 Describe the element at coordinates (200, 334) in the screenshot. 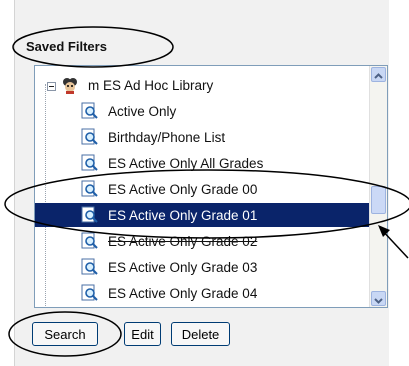

I see `delete-button: Delete` at that location.